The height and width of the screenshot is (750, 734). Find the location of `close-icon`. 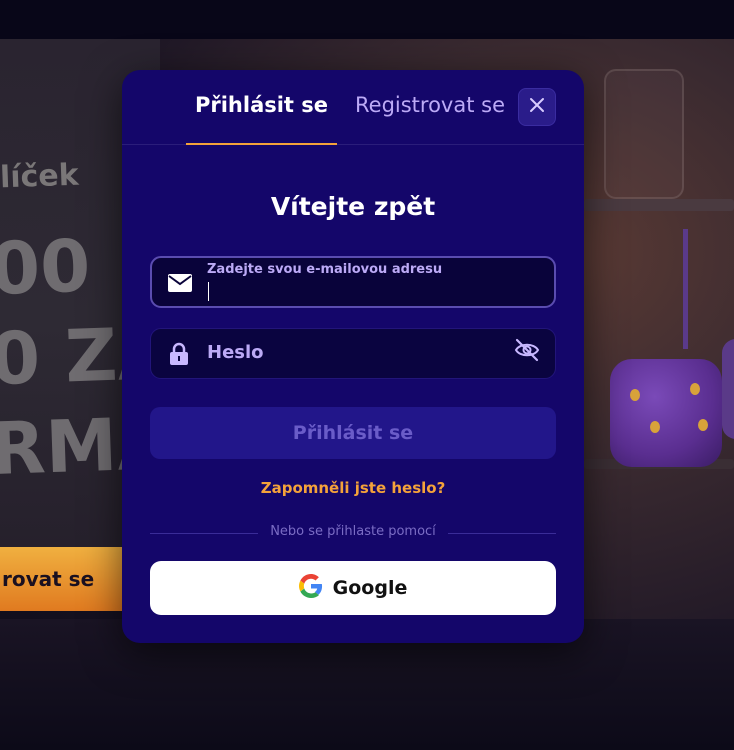

close-icon is located at coordinates (537, 107).